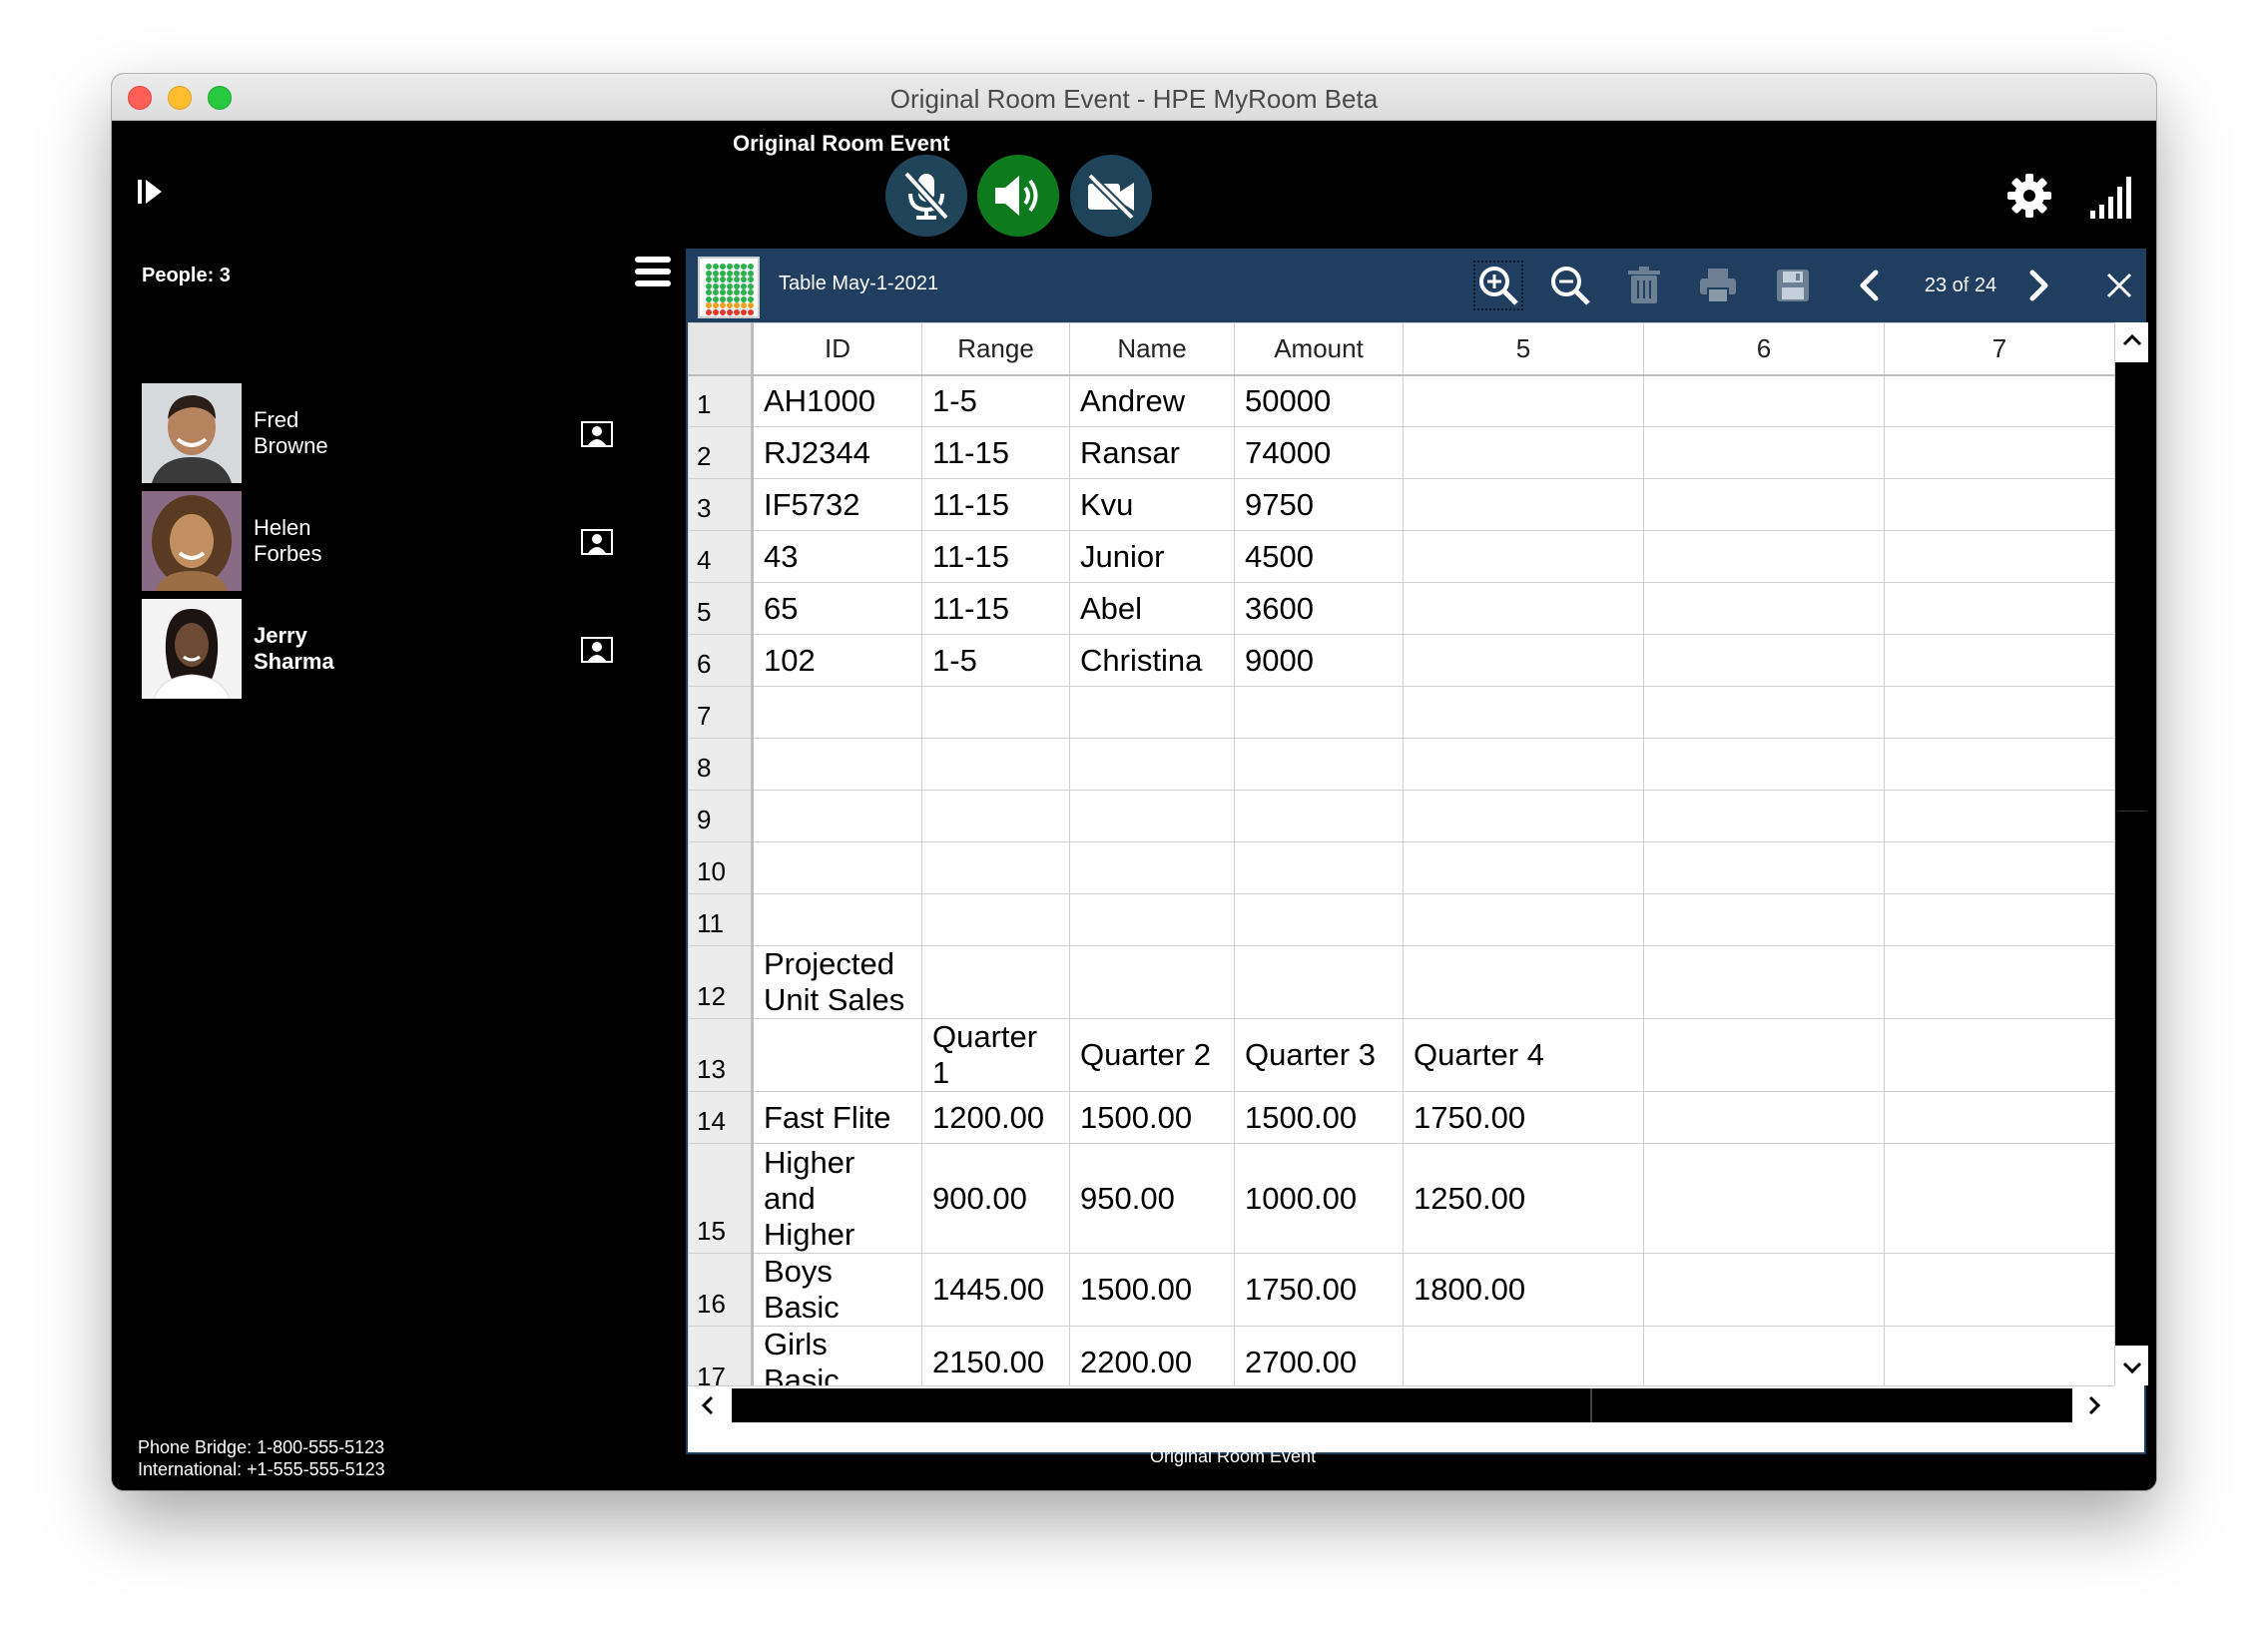  What do you see at coordinates (1523, 1198) in the screenshot?
I see `table-cell: 1250.00` at bounding box center [1523, 1198].